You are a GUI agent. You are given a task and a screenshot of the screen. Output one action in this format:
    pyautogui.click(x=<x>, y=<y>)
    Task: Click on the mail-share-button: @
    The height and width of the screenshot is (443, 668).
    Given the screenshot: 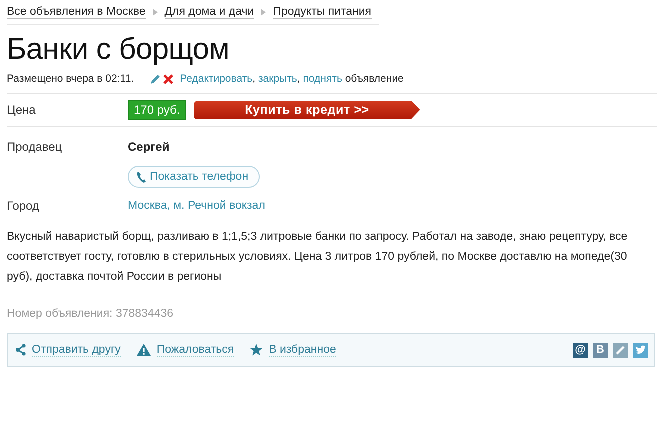 What is the action you would take?
    pyautogui.click(x=580, y=350)
    